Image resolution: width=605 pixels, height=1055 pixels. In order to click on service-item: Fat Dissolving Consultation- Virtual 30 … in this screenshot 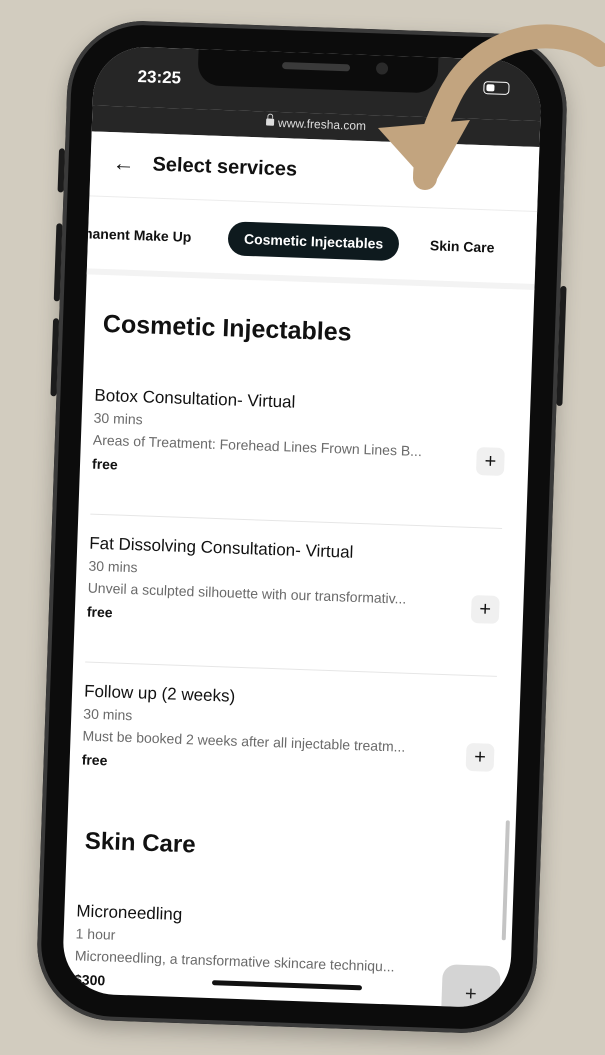, I will do `click(295, 584)`.